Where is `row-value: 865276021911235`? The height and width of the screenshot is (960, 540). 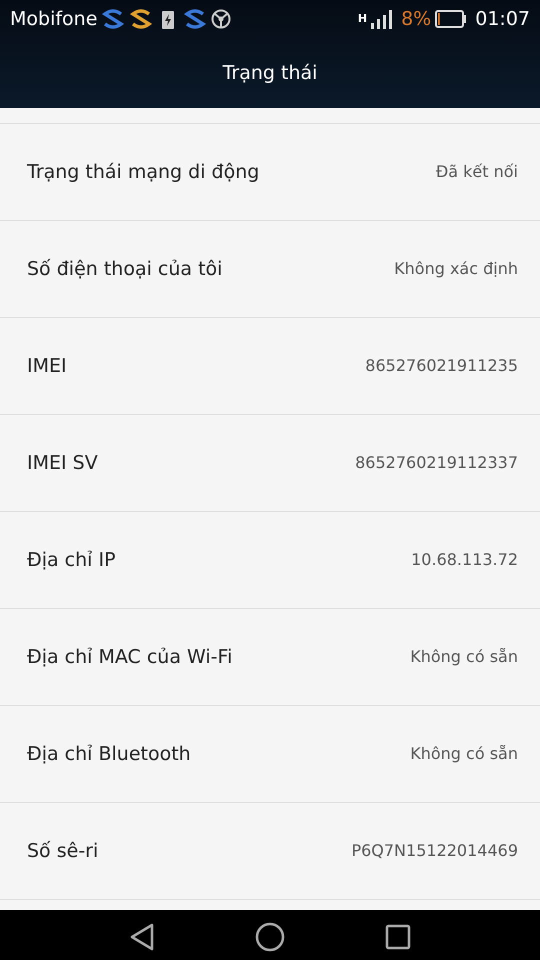 row-value: 865276021911235 is located at coordinates (441, 366).